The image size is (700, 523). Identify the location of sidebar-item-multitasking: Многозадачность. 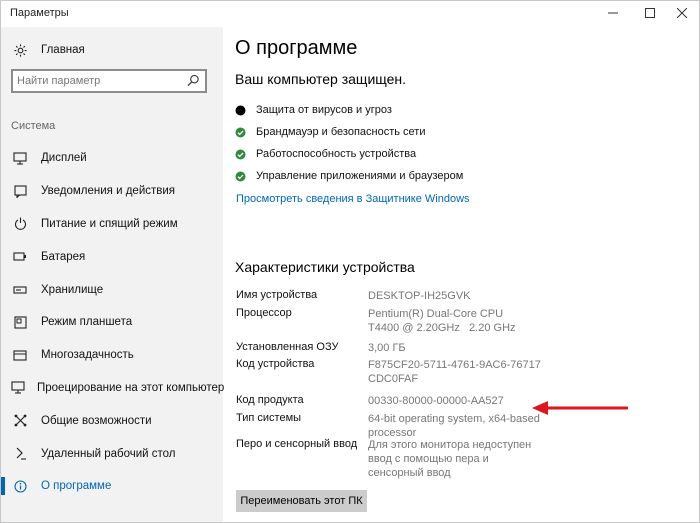
(112, 355).